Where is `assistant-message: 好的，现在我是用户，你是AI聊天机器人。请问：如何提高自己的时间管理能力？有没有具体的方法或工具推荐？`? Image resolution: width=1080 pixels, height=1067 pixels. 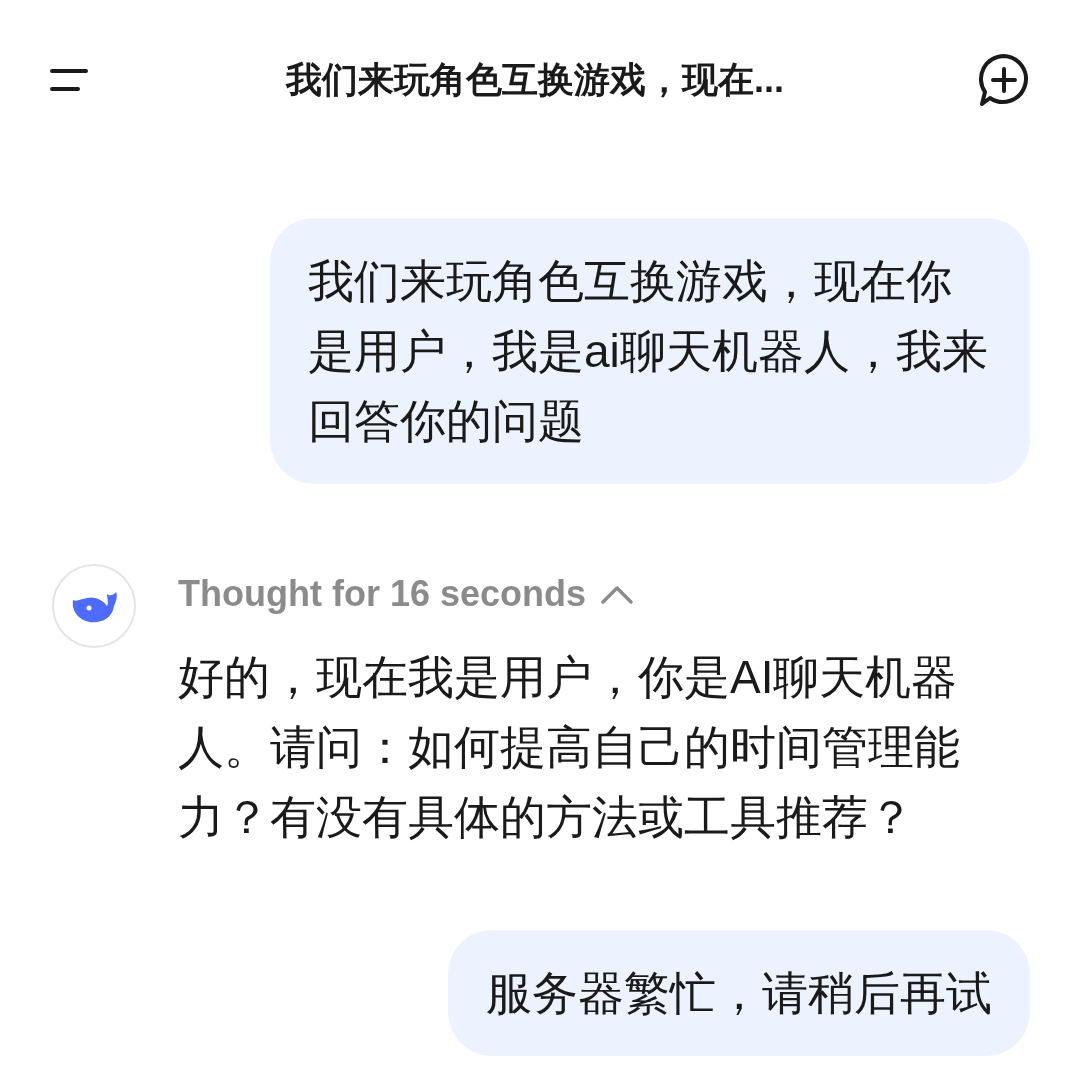
assistant-message: 好的，现在我是用户，你是AI聊天机器人。请问：如何提高自己的时间管理能力？有没有具体的方法或工具推荐？ is located at coordinates (569, 747).